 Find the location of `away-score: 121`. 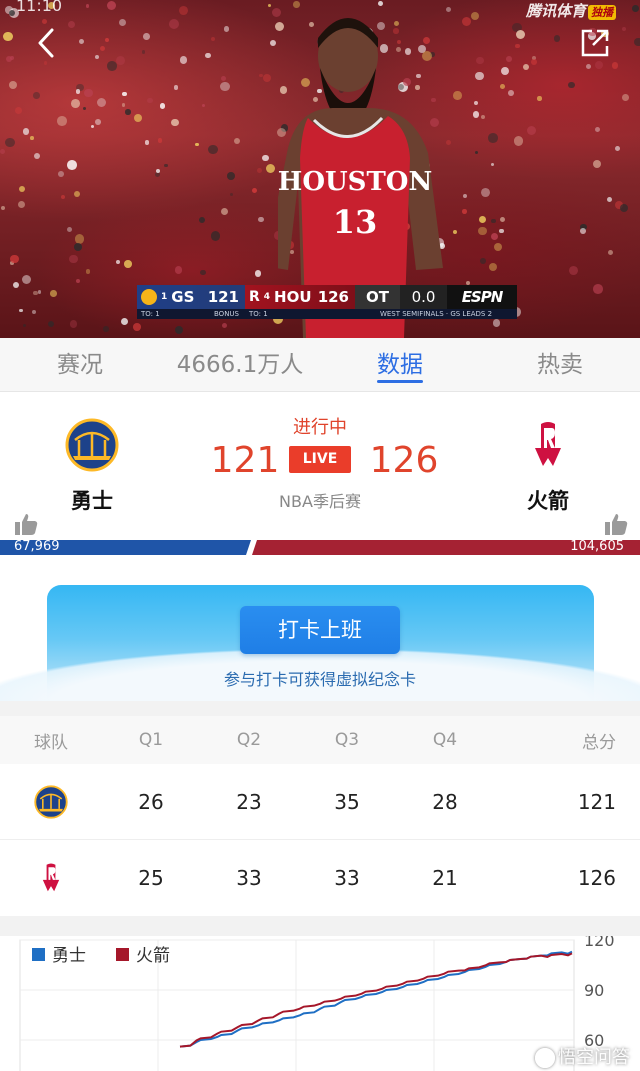

away-score: 121 is located at coordinates (245, 460).